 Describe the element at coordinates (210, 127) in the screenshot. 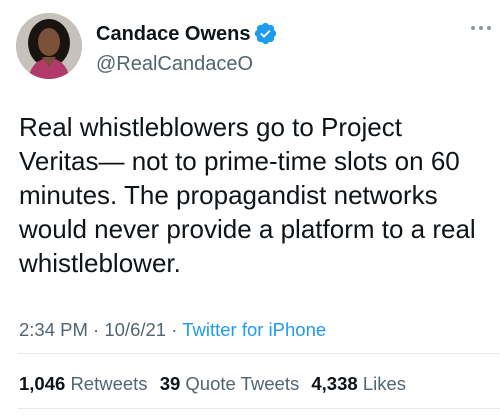

I see `tweet-text-line: Real whistleblowers go to Project` at that location.